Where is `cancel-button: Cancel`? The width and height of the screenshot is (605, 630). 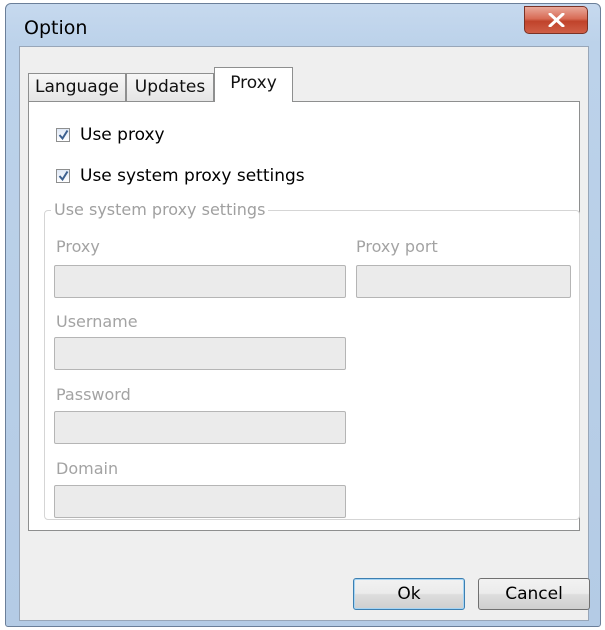 cancel-button: Cancel is located at coordinates (534, 594).